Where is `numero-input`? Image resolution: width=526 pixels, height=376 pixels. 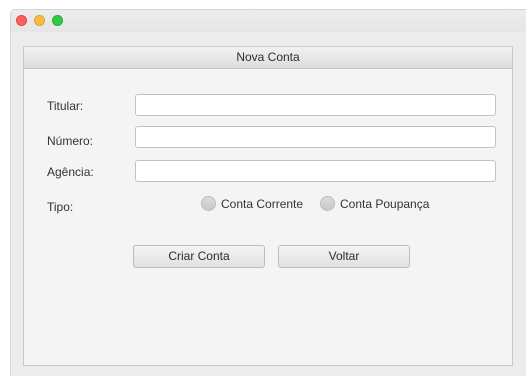 numero-input is located at coordinates (315, 137).